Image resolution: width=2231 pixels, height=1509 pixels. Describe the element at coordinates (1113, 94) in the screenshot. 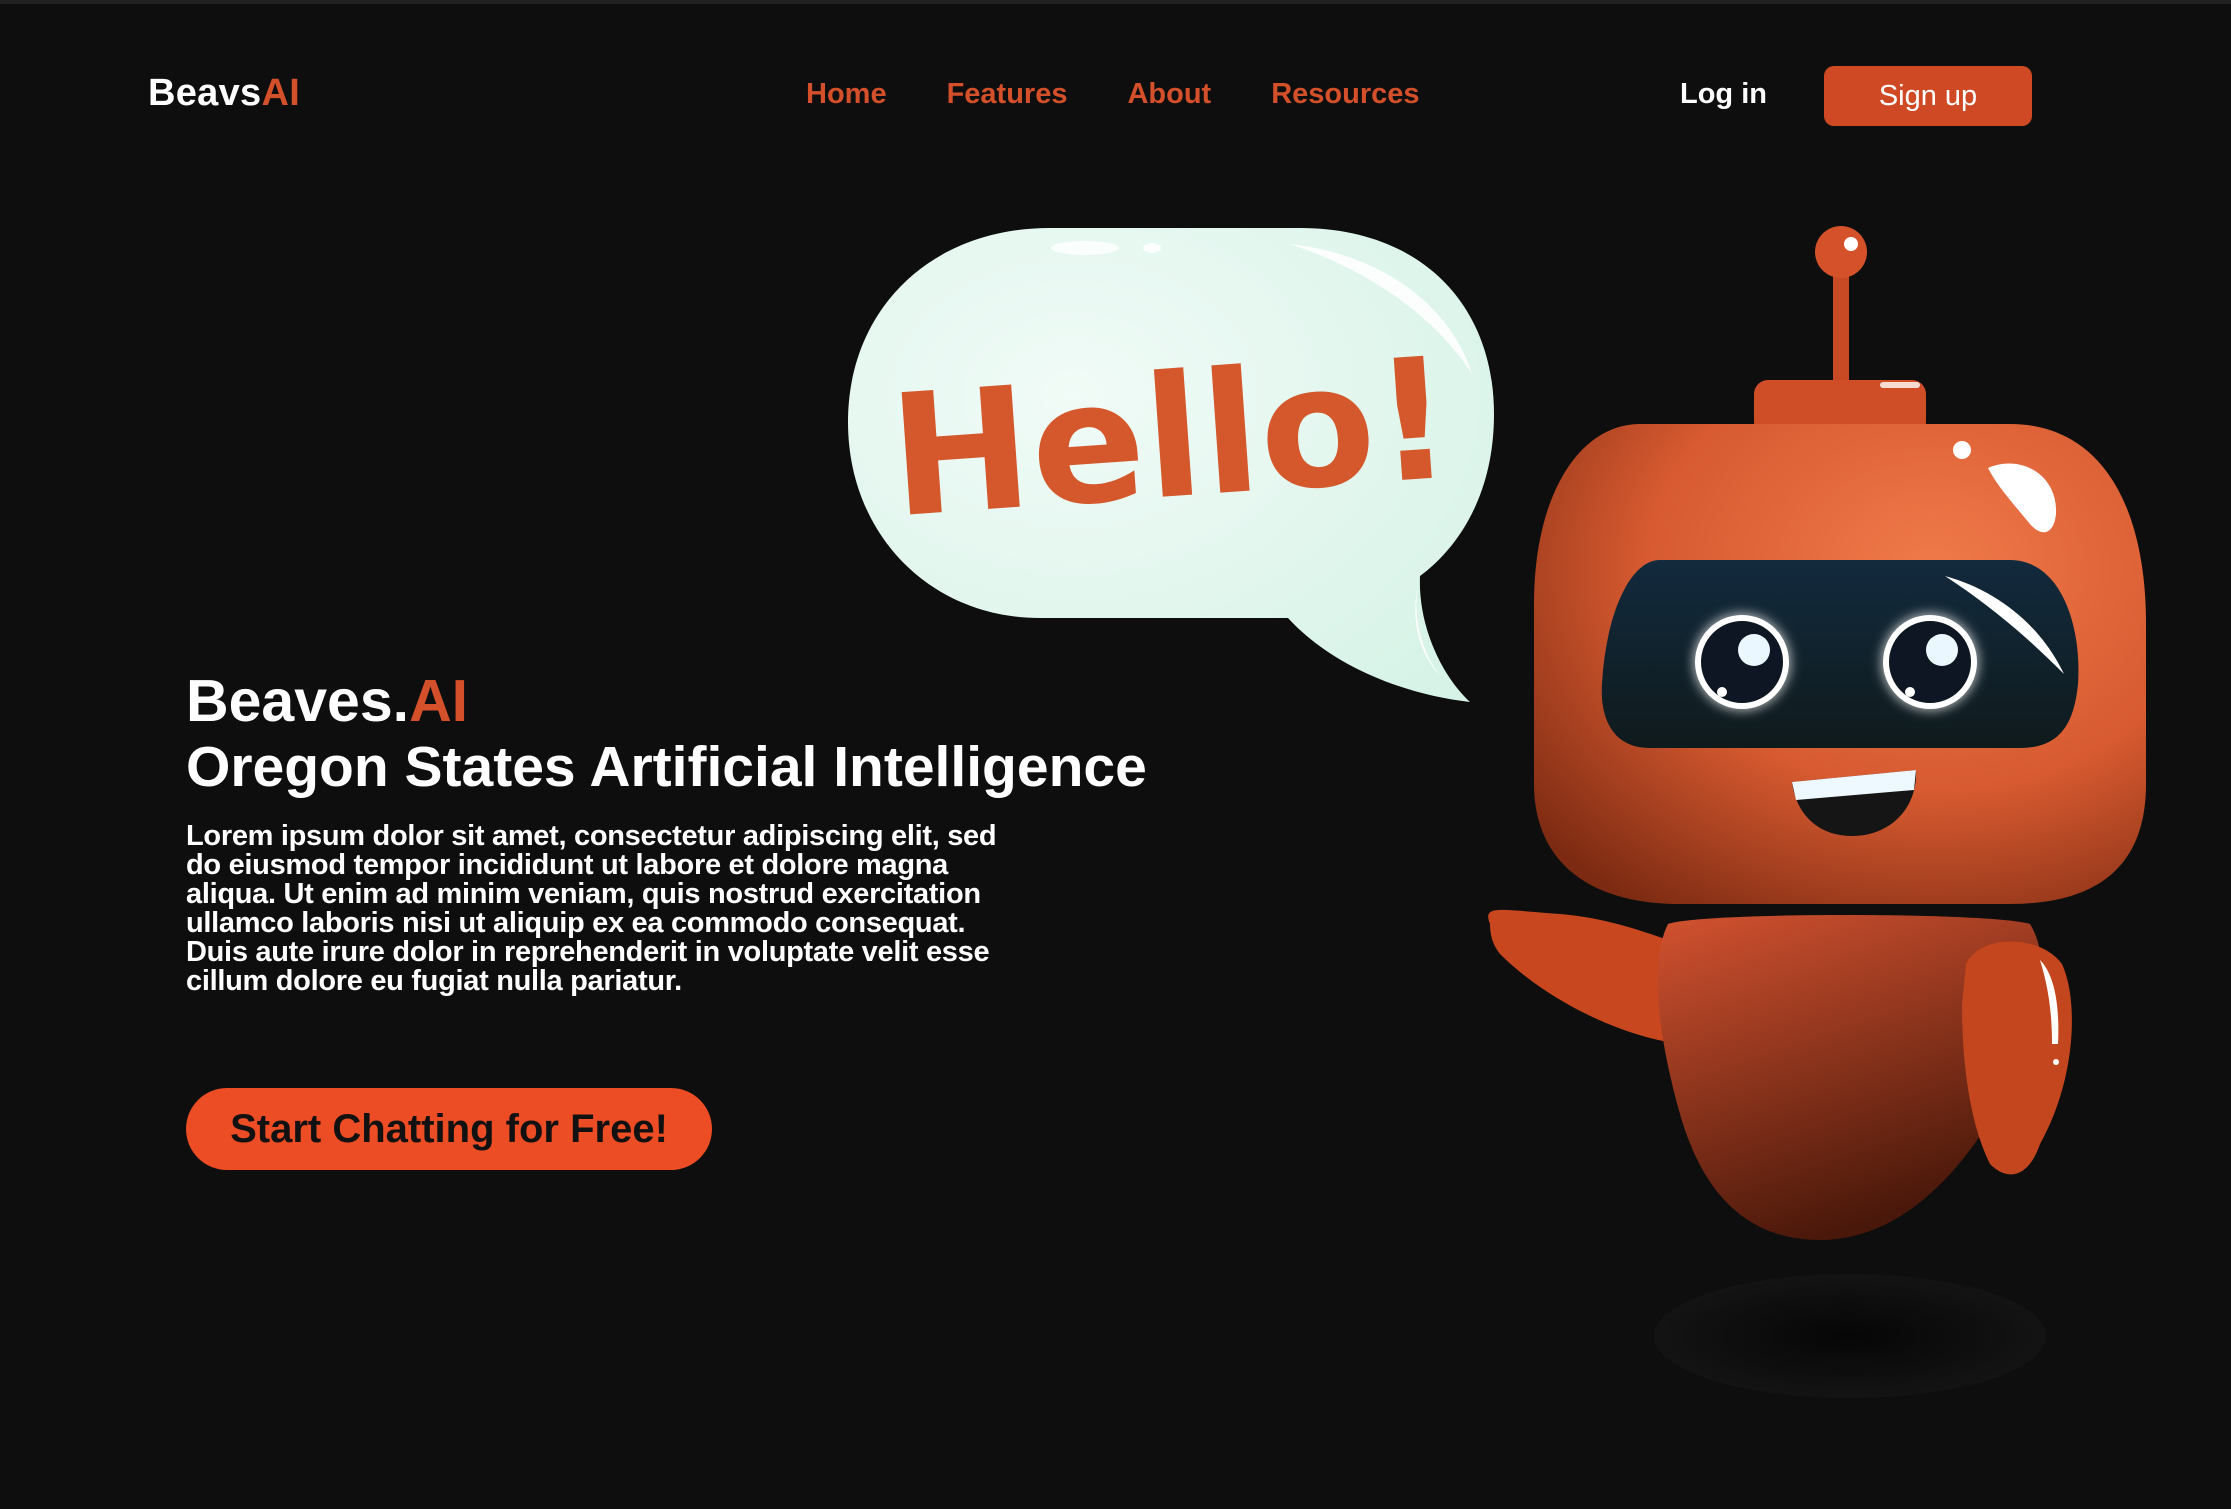

I see `main-nav: Home Features About Resources` at that location.